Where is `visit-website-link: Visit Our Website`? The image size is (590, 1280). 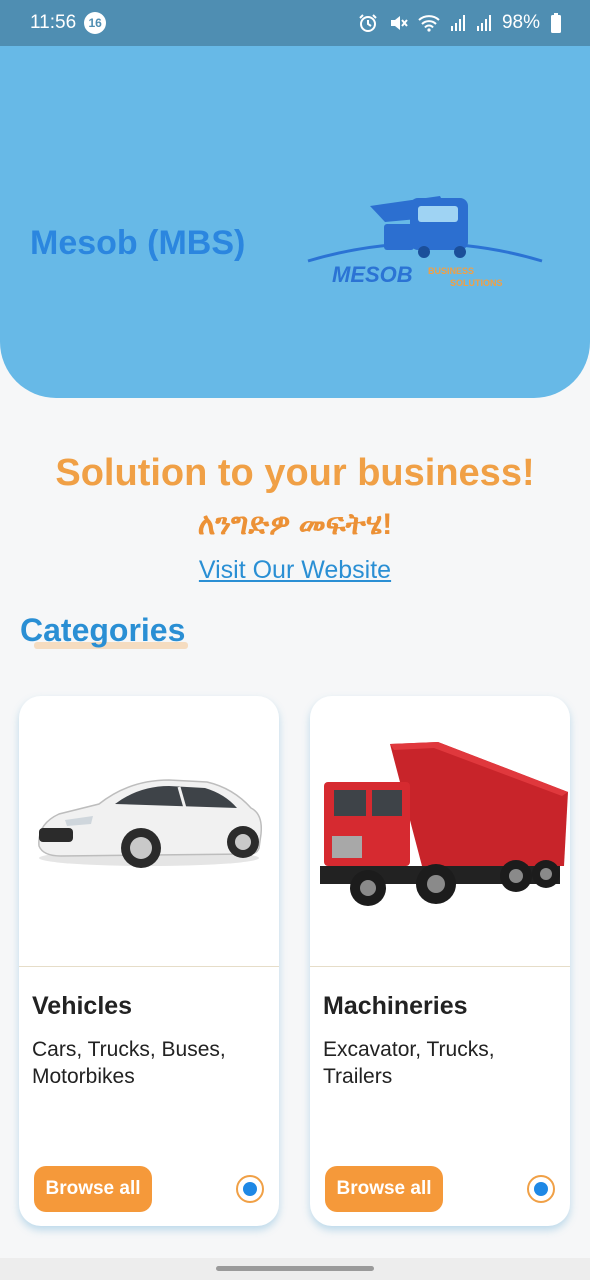 visit-website-link: Visit Our Website is located at coordinates (295, 570).